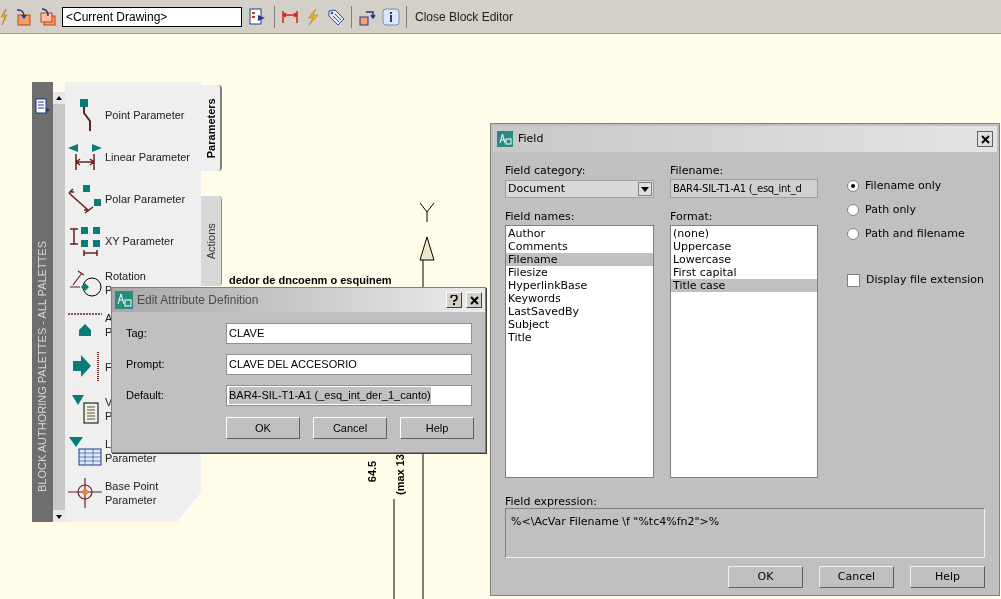  Describe the element at coordinates (290, 16) in the screenshot. I see `dimension-icon` at that location.